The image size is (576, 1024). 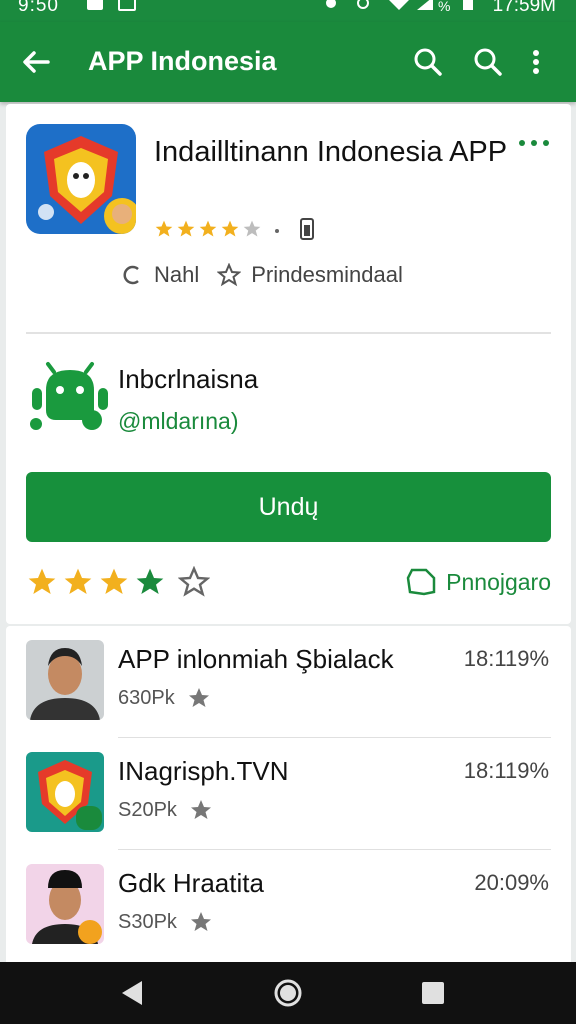 I want to click on dot-separator-icon, so click(x=277, y=231).